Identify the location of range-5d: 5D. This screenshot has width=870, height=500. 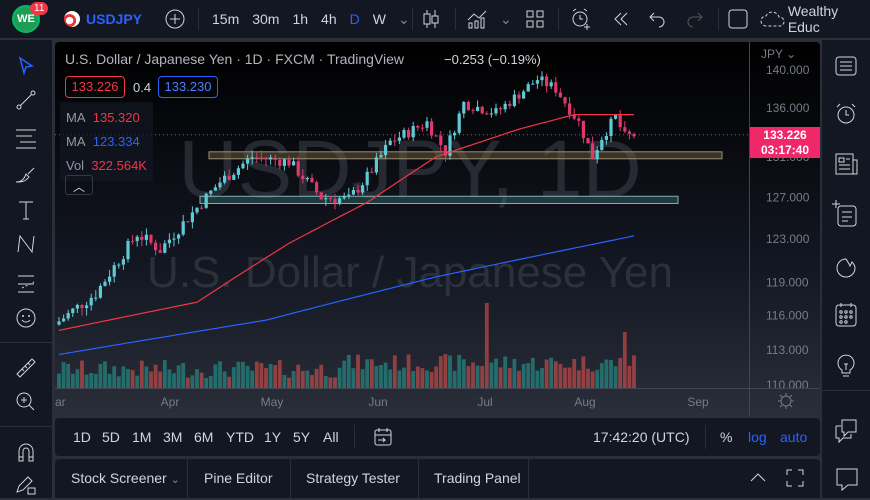
(111, 437).